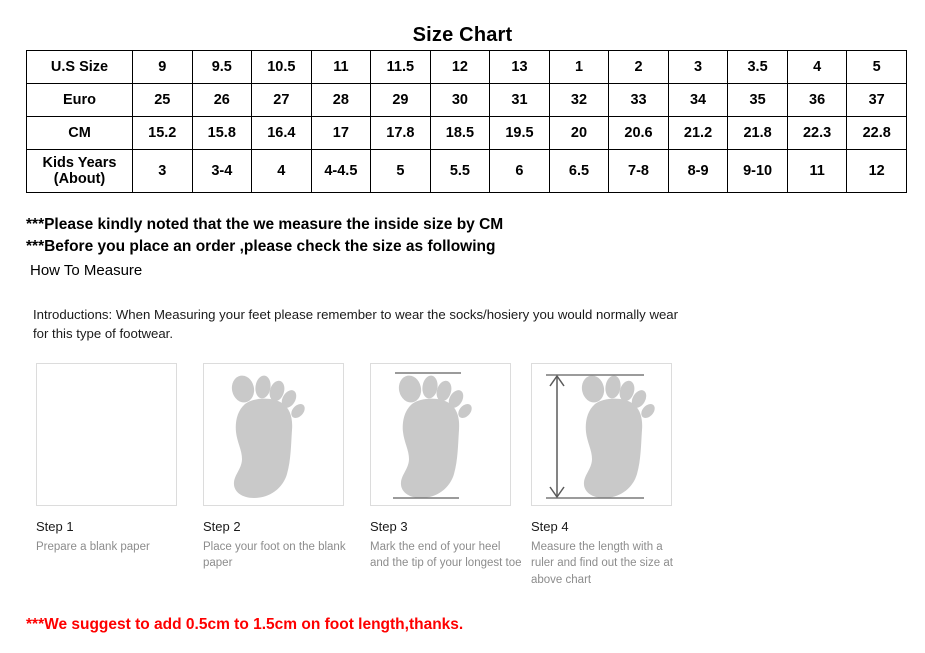 This screenshot has width=925, height=653. Describe the element at coordinates (389, 526) in the screenshot. I see `step-3-title: Step 3` at that location.